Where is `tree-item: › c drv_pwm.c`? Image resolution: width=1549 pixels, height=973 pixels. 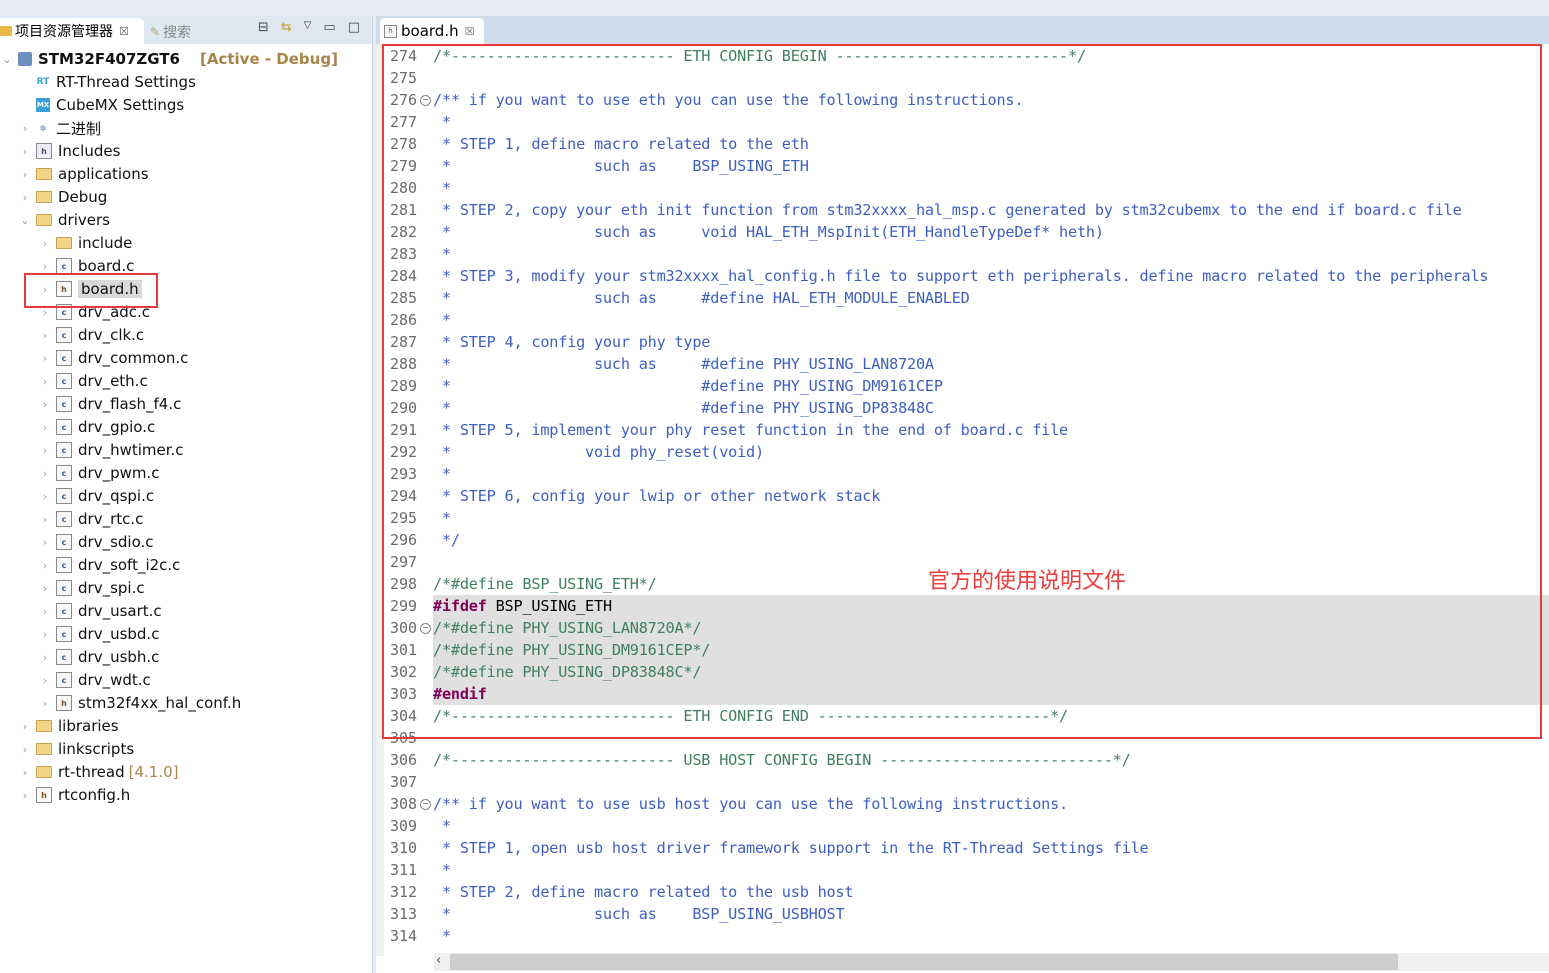 tree-item: › c drv_pwm.c is located at coordinates (99, 473).